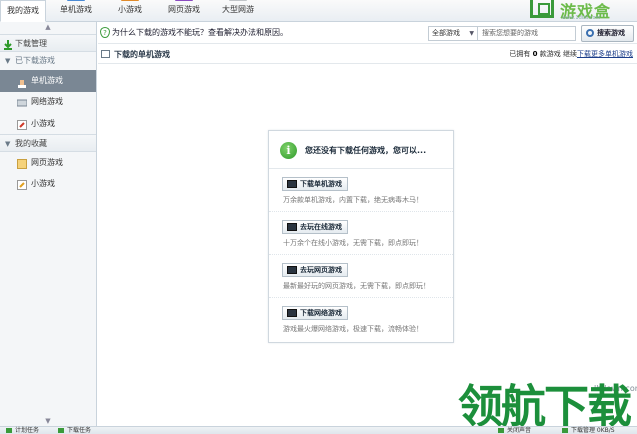 The width and height of the screenshot is (637, 434). Describe the element at coordinates (315, 313) in the screenshot. I see `download-online-games-button: 下载网络游戏` at that location.